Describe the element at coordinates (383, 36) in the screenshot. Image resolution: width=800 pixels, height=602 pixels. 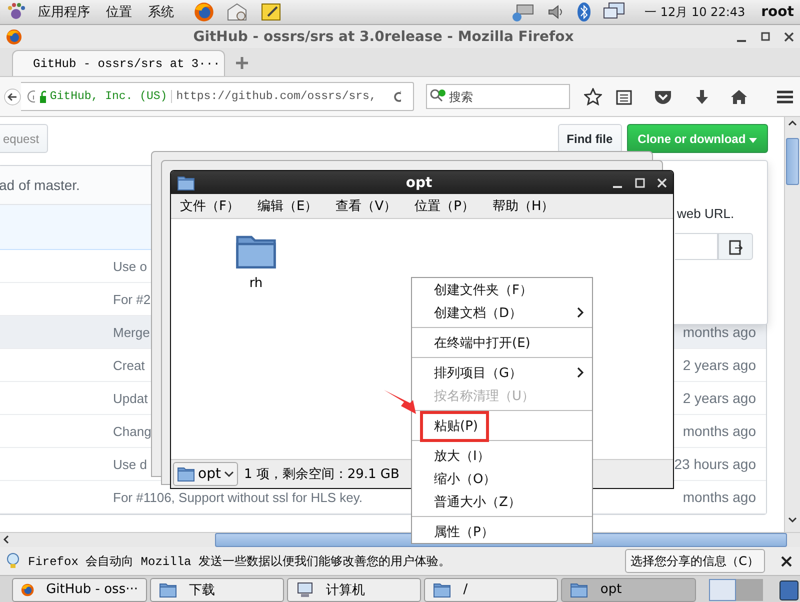
I see `window-title: GitHub - ossrs/srs at 3.0release - Mozilla Firefox` at that location.